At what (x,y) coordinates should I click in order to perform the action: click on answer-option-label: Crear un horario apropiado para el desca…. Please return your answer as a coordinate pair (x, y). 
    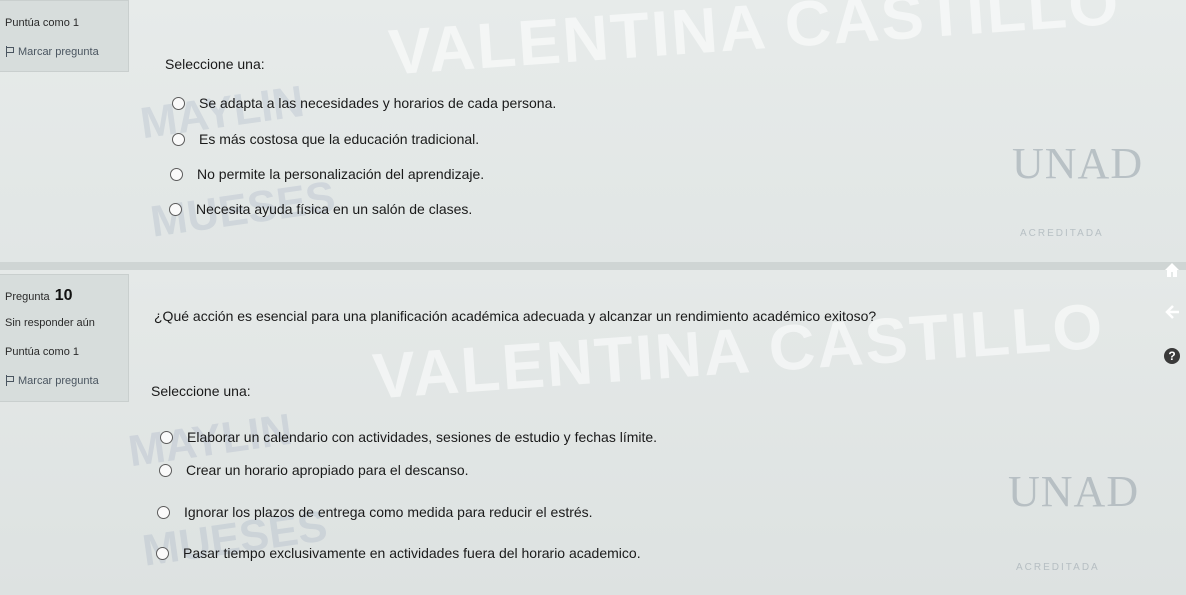
    Looking at the image, I should click on (327, 470).